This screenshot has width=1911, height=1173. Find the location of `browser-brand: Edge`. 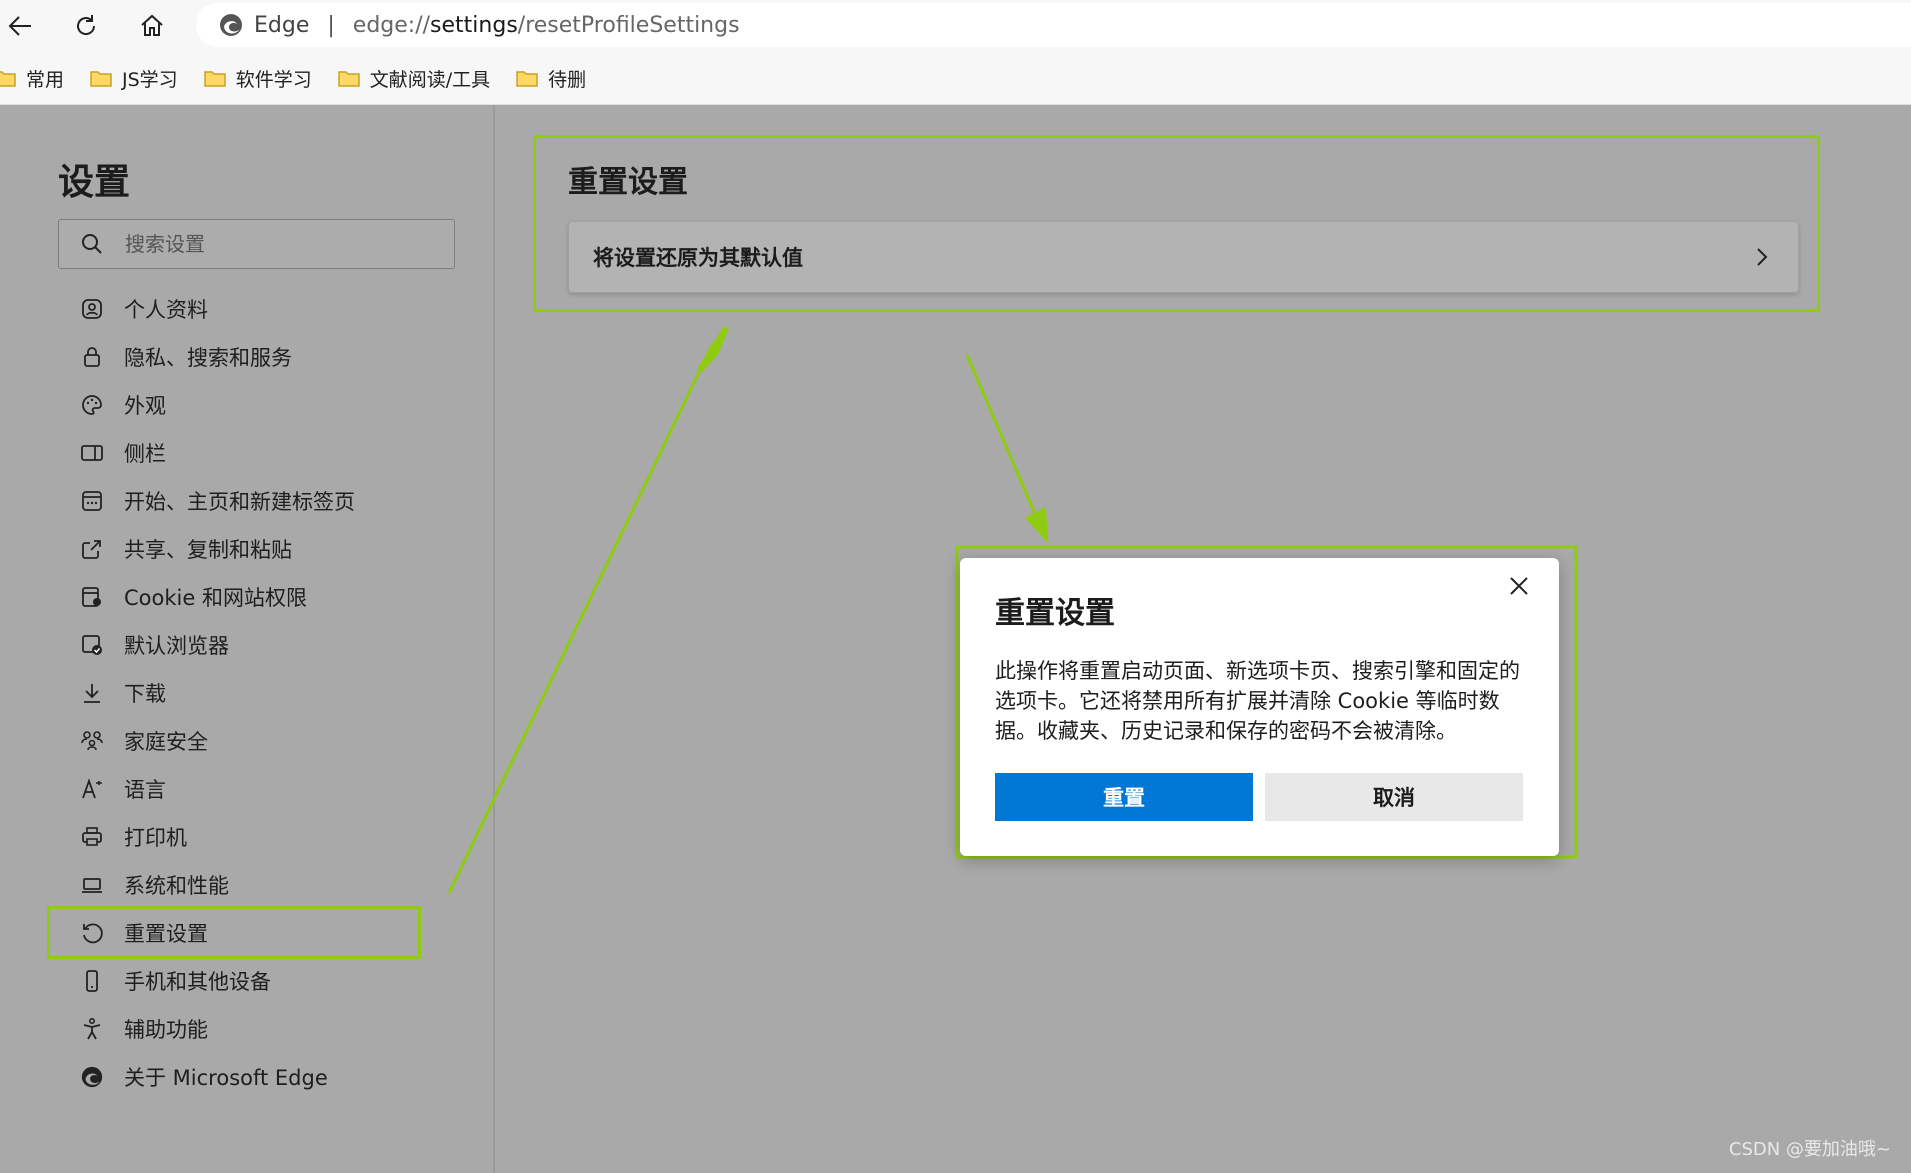

browser-brand: Edge is located at coordinates (282, 25).